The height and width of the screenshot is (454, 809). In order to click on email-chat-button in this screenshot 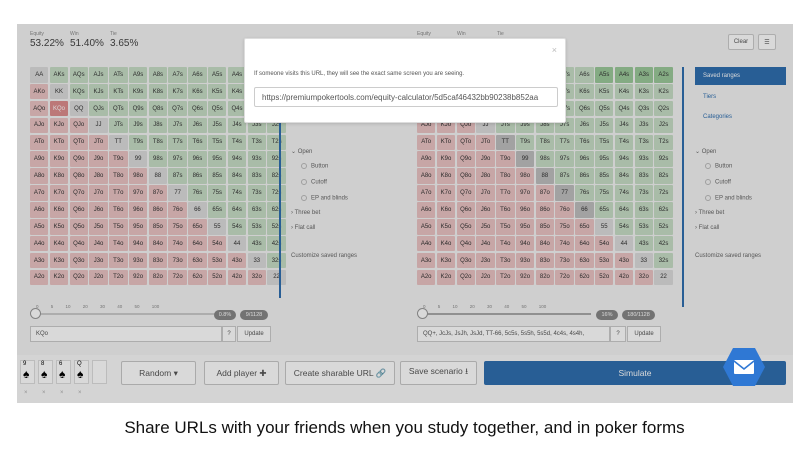, I will do `click(744, 367)`.